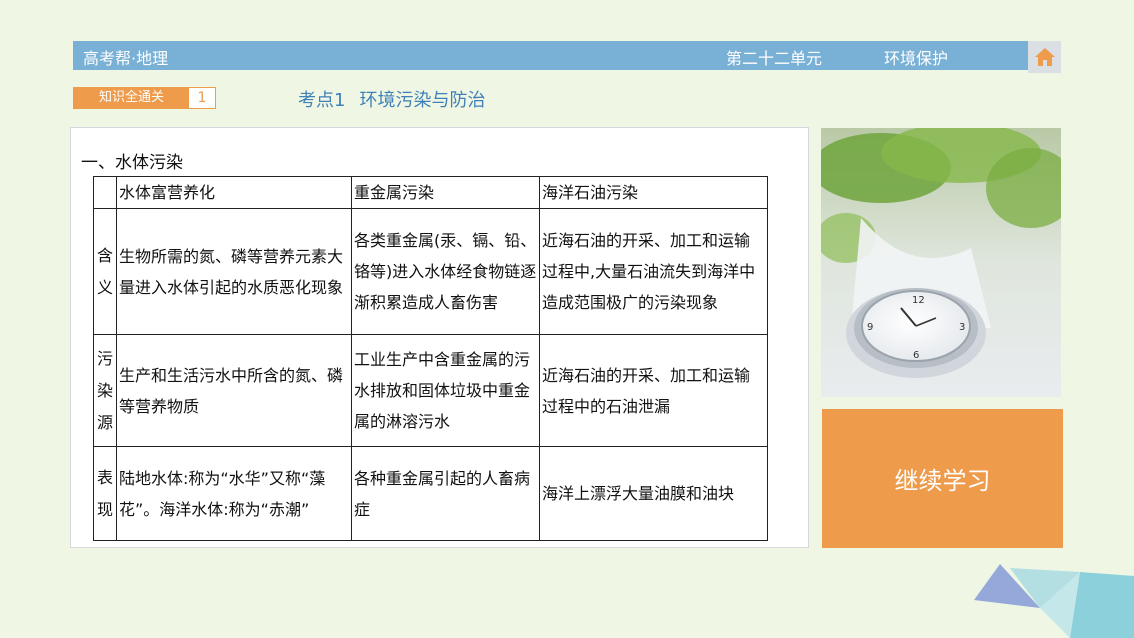 The image size is (1134, 638). I want to click on row-header: 表现, so click(105, 493).